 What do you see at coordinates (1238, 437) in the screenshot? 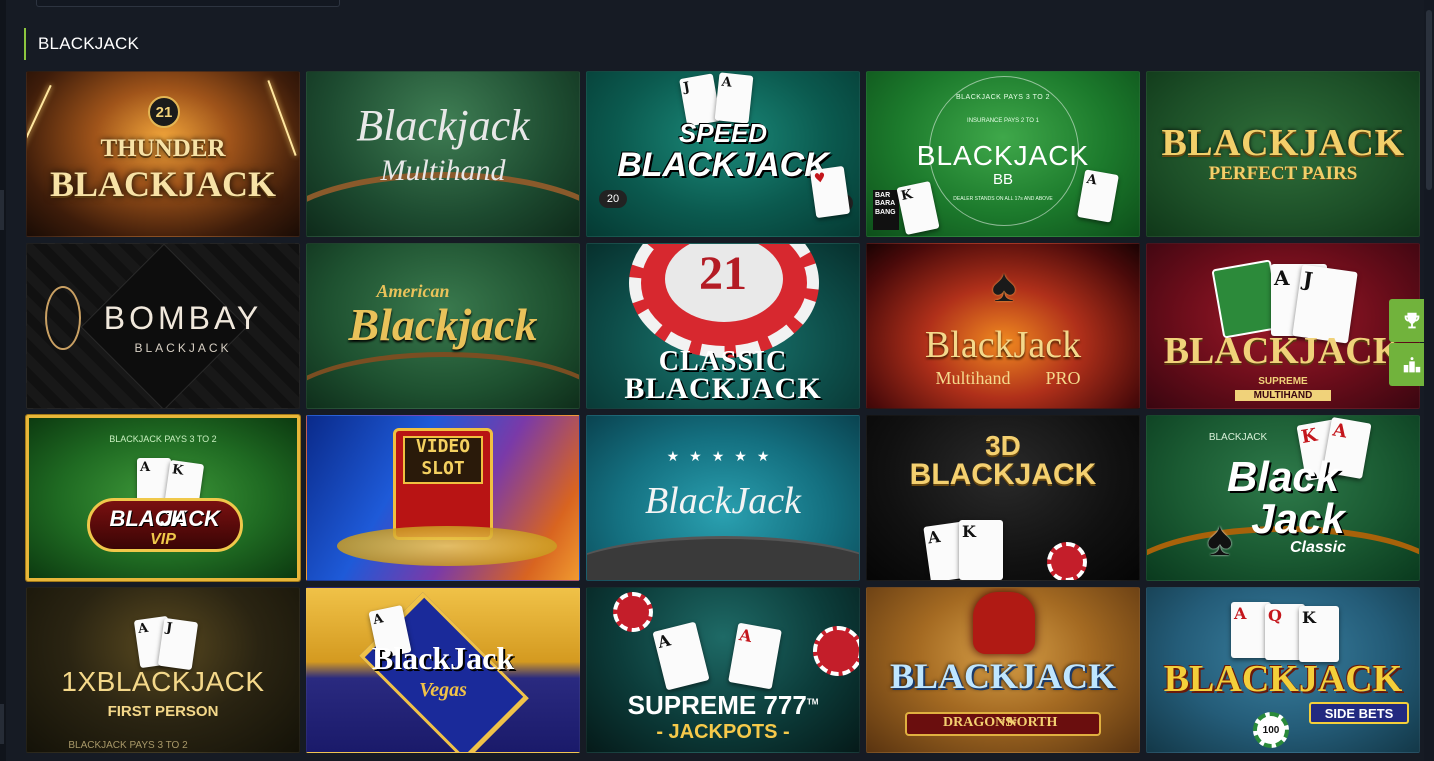
I see `table-text: BLACKJACK` at bounding box center [1238, 437].